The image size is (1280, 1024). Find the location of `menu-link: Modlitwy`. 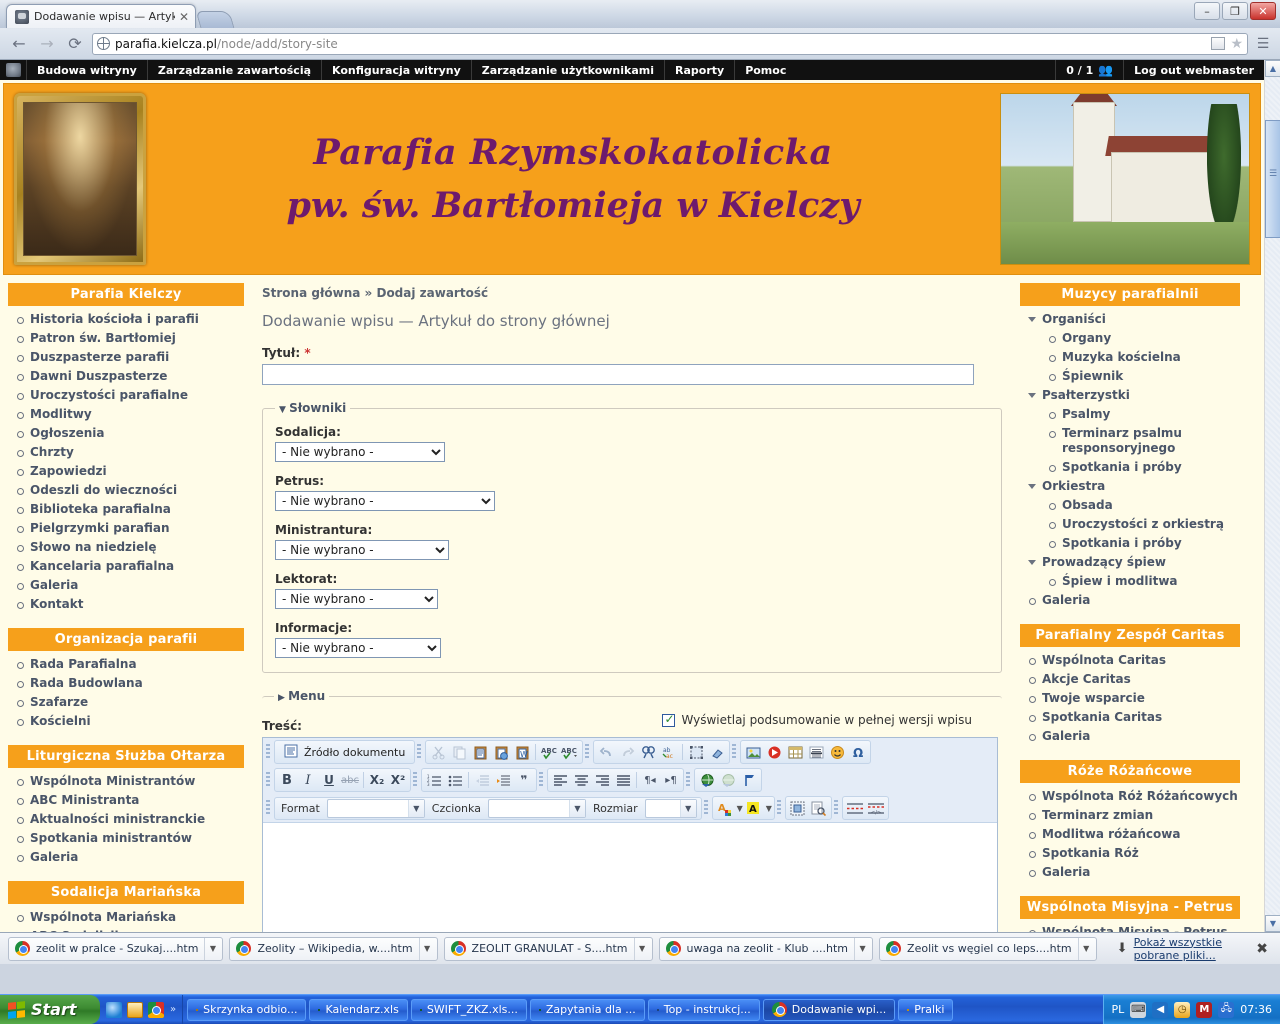

menu-link: Modlitwy is located at coordinates (61, 414).